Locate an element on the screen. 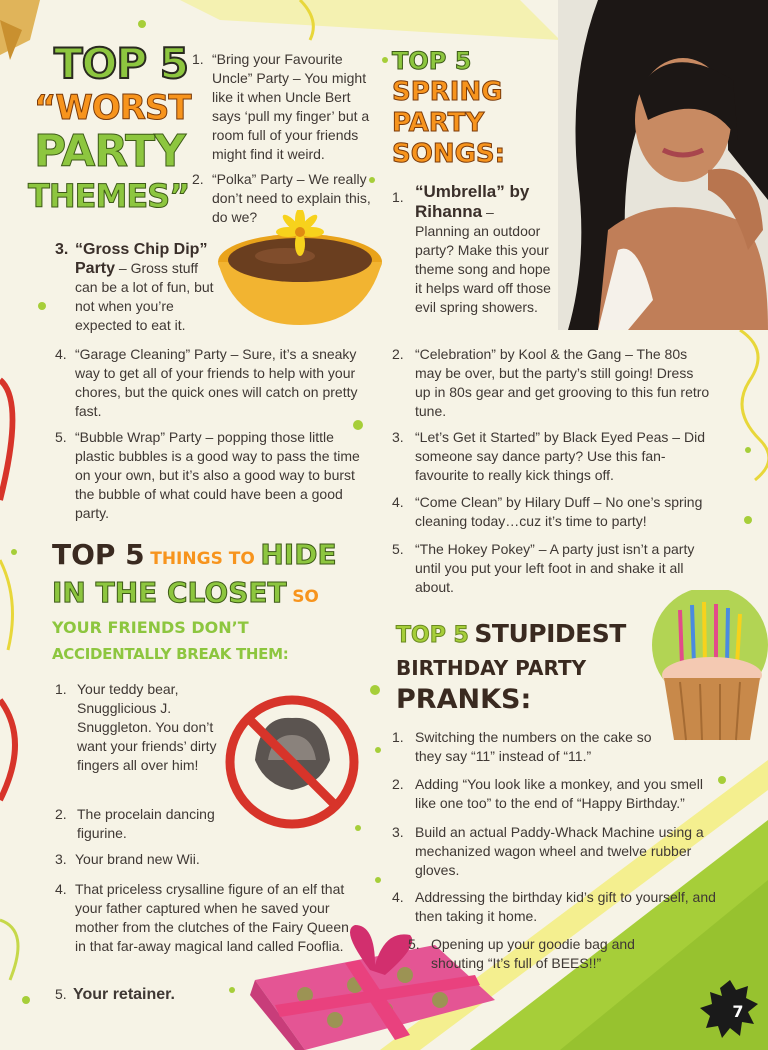  worst-themes-heading: TOP 5 “WORST PARTY THEMES” is located at coordinates (110, 128).